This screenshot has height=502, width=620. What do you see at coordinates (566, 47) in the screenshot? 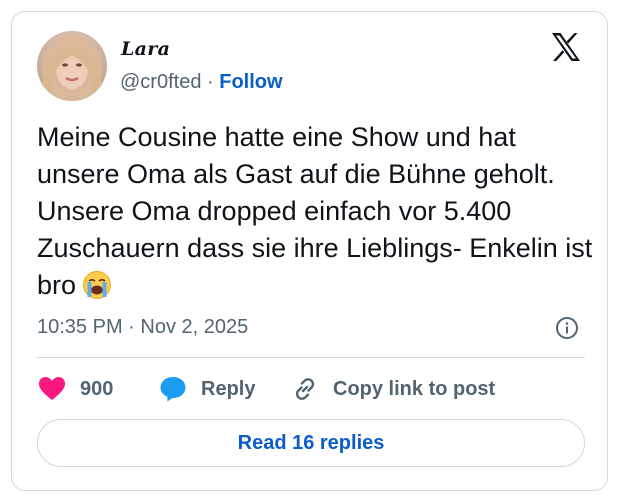
I see `x-logo-icon` at bounding box center [566, 47].